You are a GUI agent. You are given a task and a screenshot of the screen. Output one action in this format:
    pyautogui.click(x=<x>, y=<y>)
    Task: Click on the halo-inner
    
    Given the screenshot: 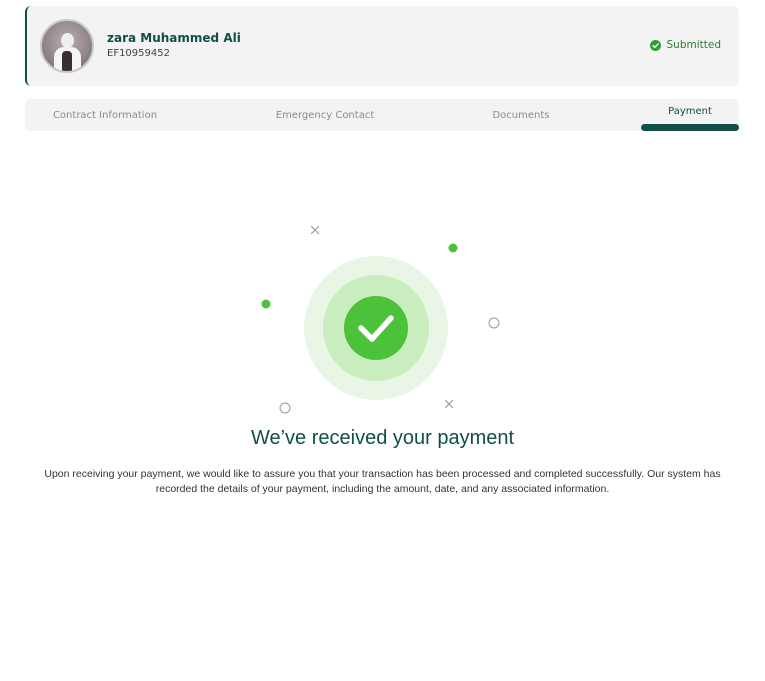 What is the action you would take?
    pyautogui.click(x=376, y=328)
    